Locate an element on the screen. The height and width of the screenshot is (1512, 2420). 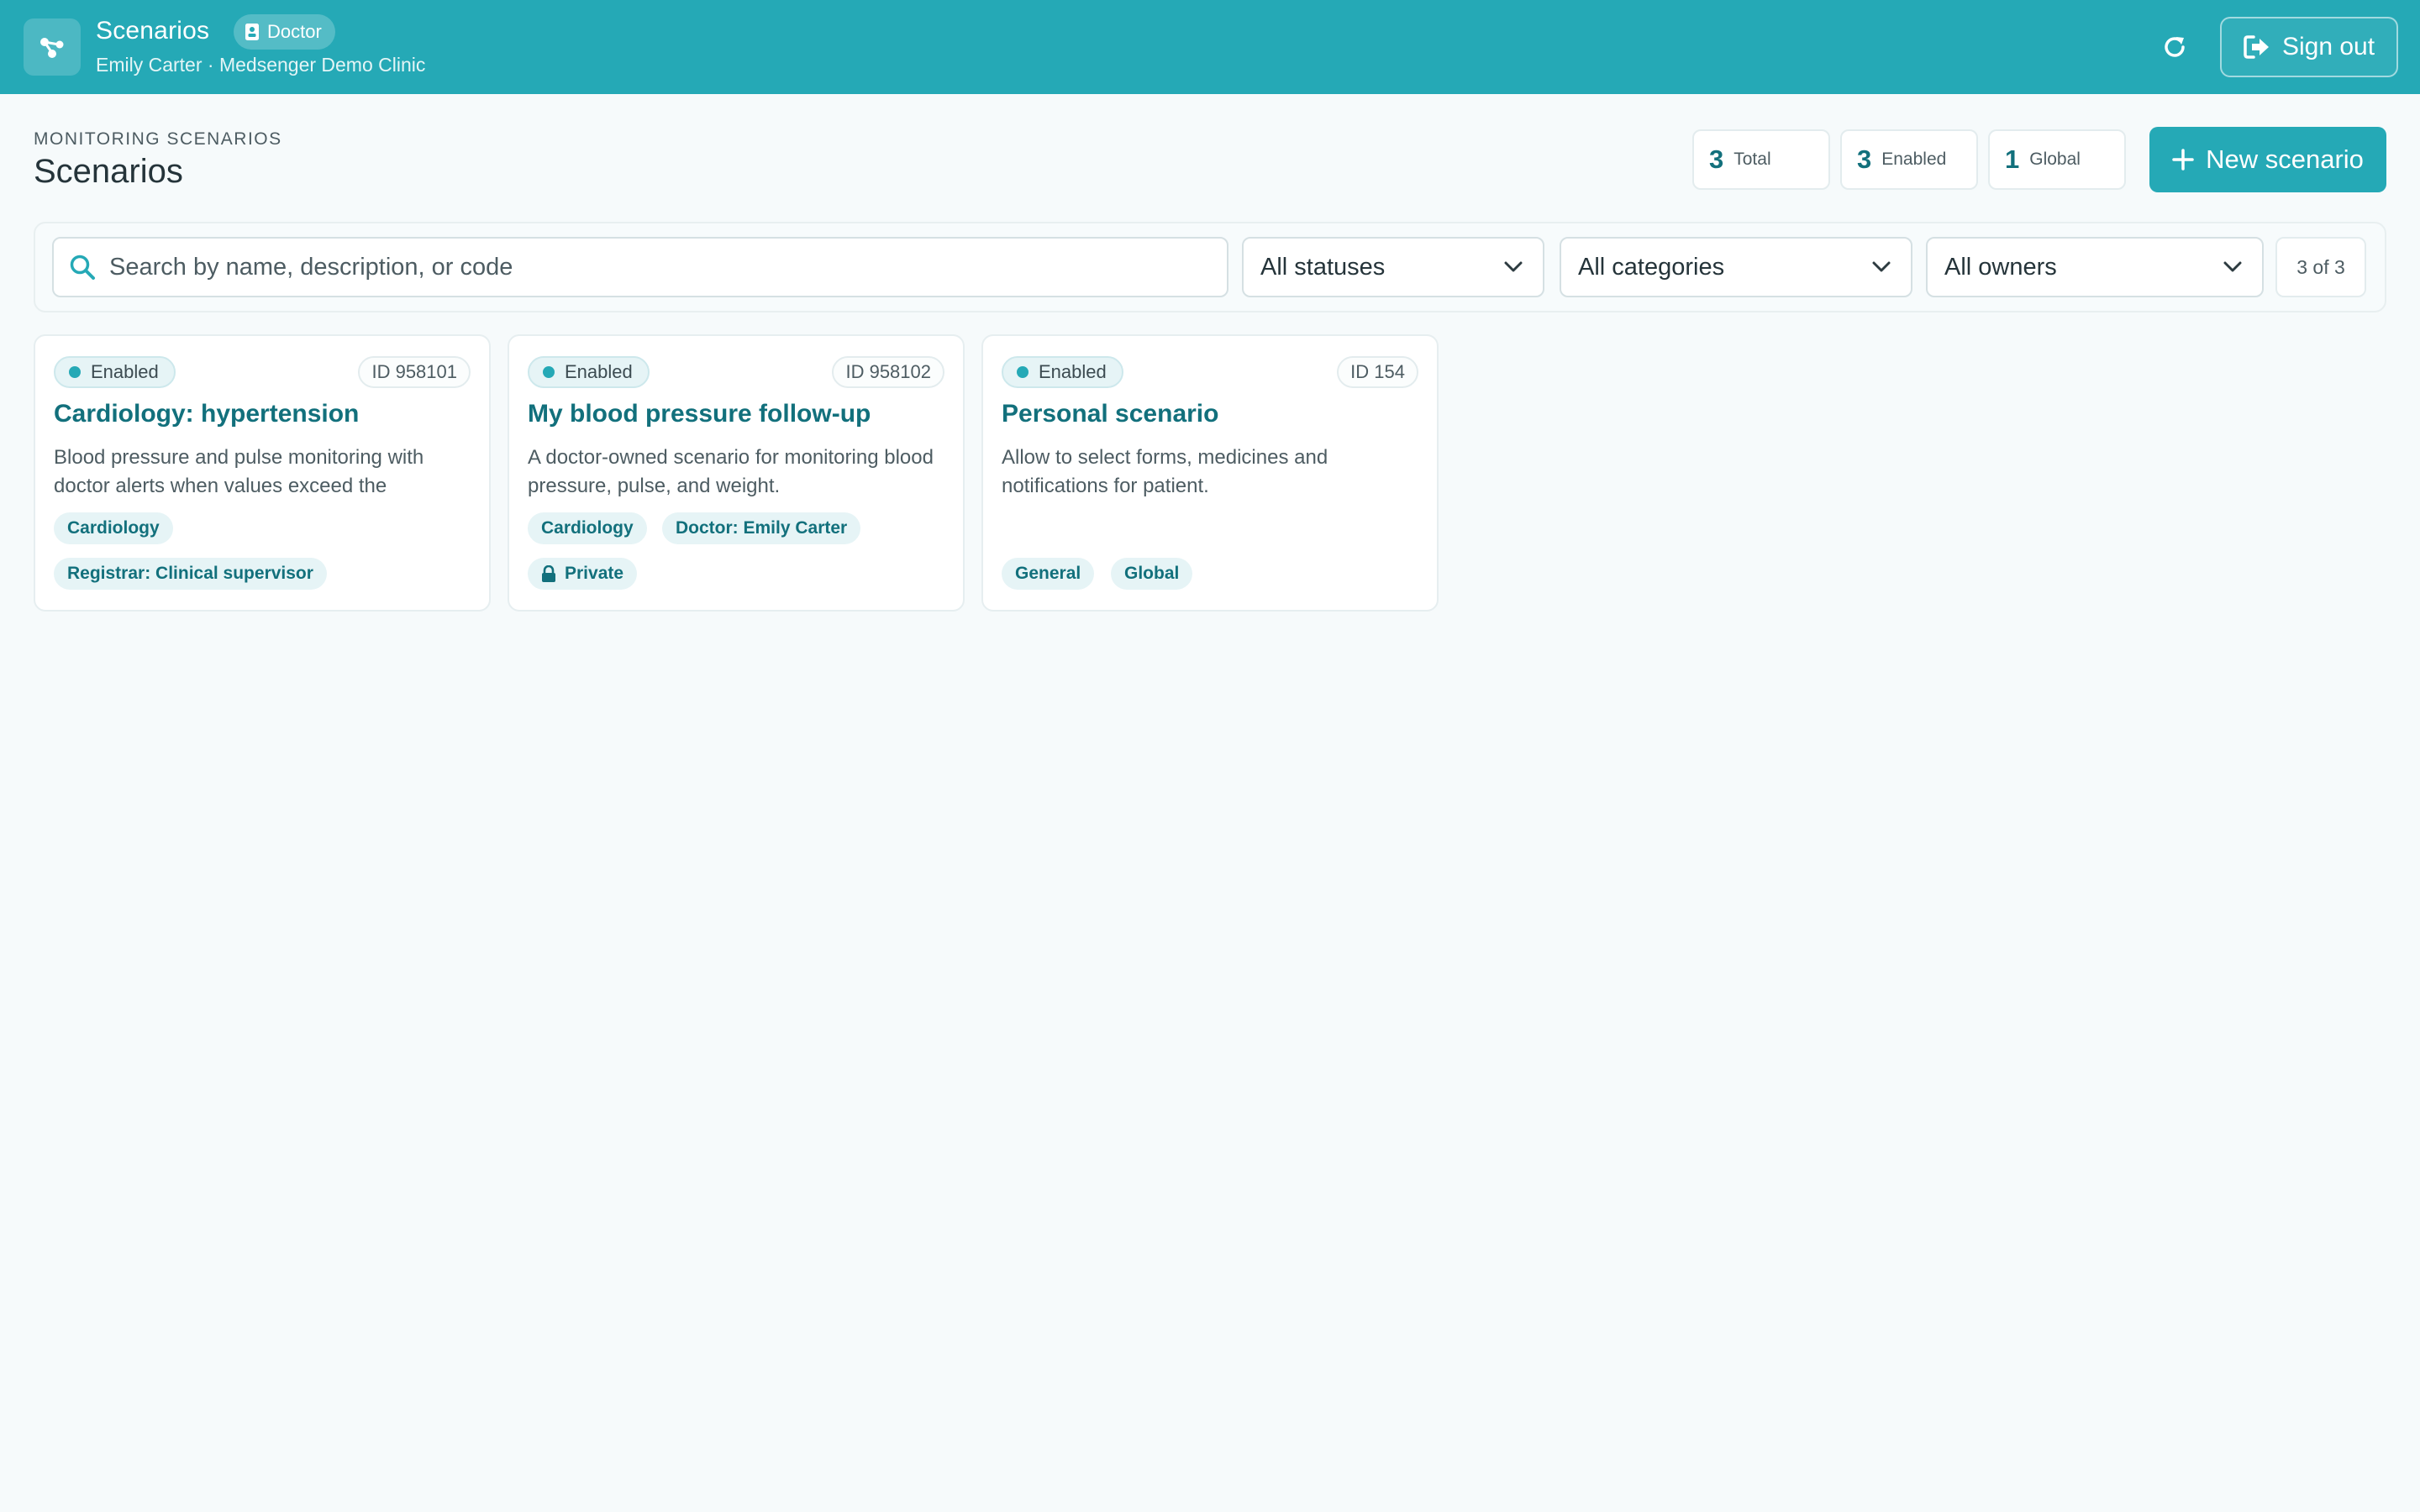
category-filter-value: All categories is located at coordinates (1651, 267).